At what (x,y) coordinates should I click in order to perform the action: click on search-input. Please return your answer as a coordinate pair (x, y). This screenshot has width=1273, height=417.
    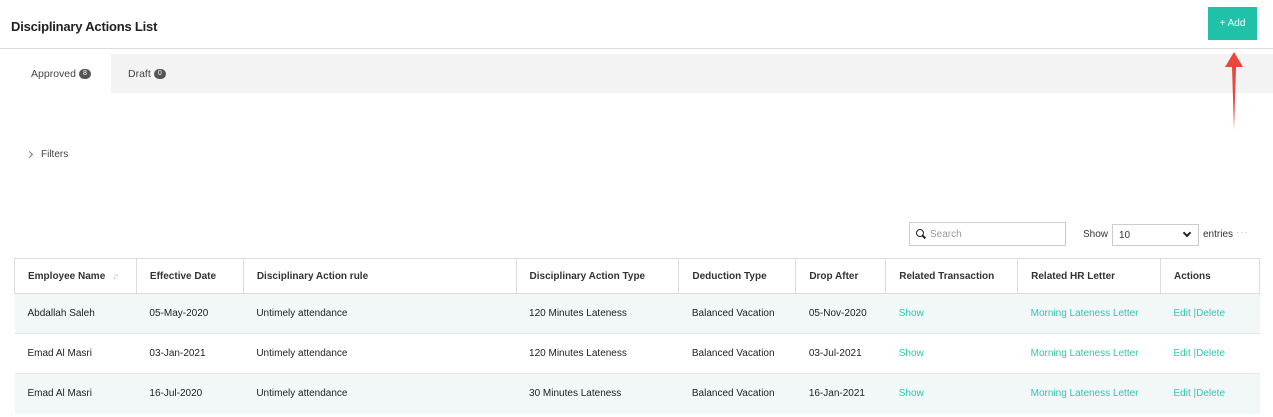
    Looking at the image, I should click on (995, 234).